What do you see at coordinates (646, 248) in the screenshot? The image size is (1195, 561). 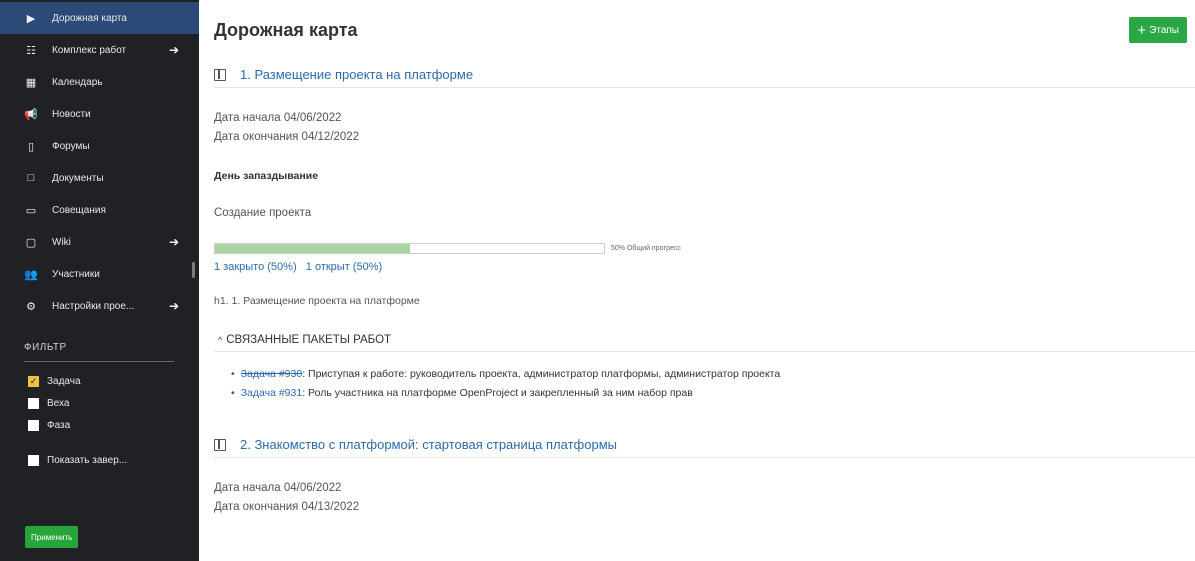 I see `progress-label: 50% Общий прогресс` at bounding box center [646, 248].